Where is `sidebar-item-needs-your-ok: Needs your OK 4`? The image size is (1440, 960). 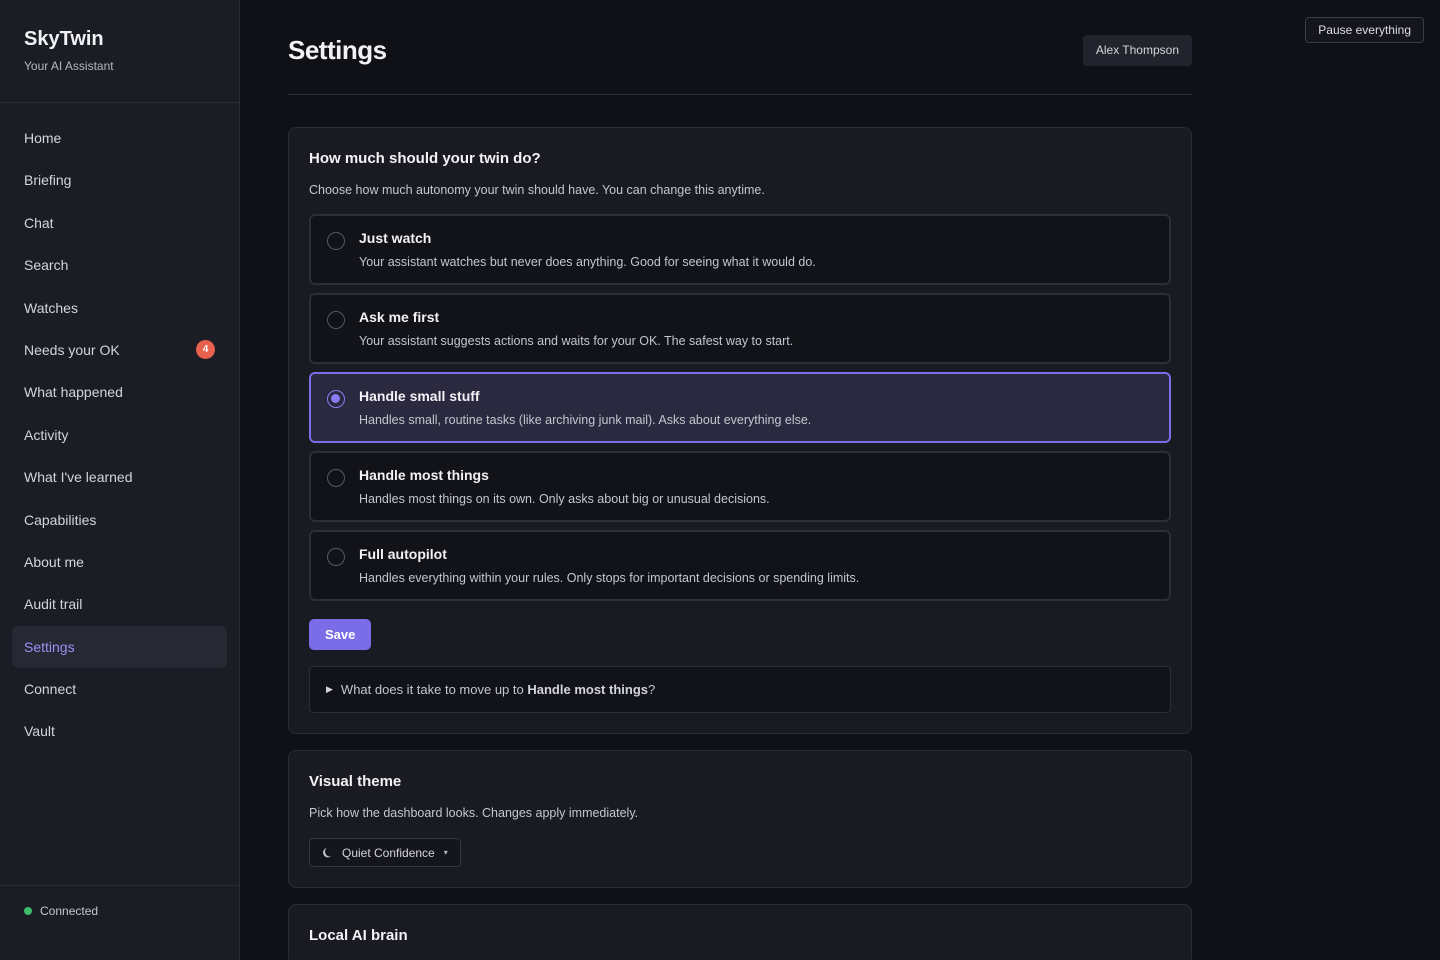 sidebar-item-needs-your-ok: Needs your OK 4 is located at coordinates (119, 350).